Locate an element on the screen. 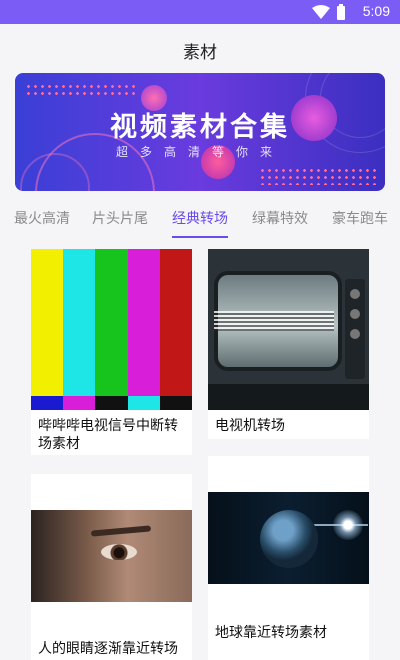  category-tabs: 最火高清 片头片尾 经典转场 绿幕特效 豪车跑车 is located at coordinates (200, 225).